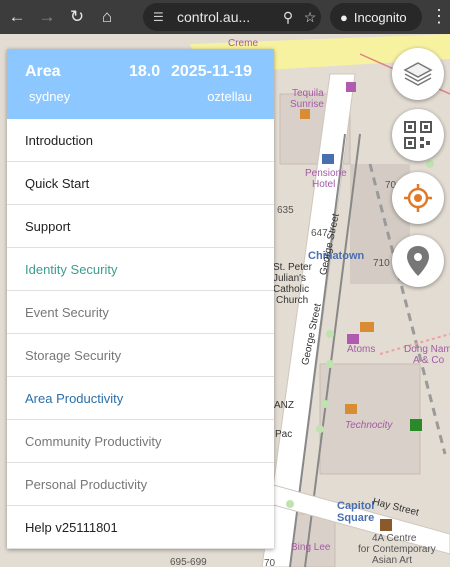 The image size is (450, 567). What do you see at coordinates (140, 140) in the screenshot?
I see `menu-item-introduction: Introduction` at bounding box center [140, 140].